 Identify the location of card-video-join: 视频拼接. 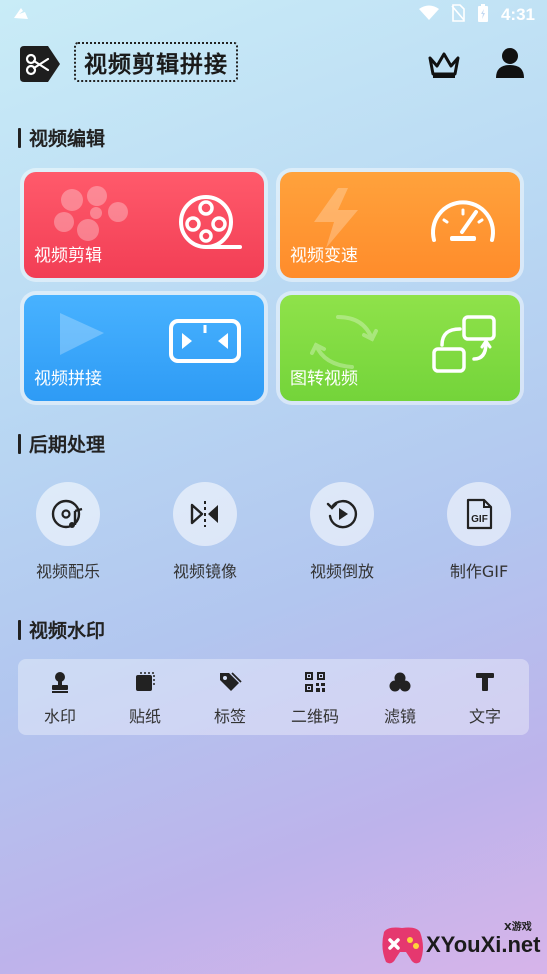
(144, 348).